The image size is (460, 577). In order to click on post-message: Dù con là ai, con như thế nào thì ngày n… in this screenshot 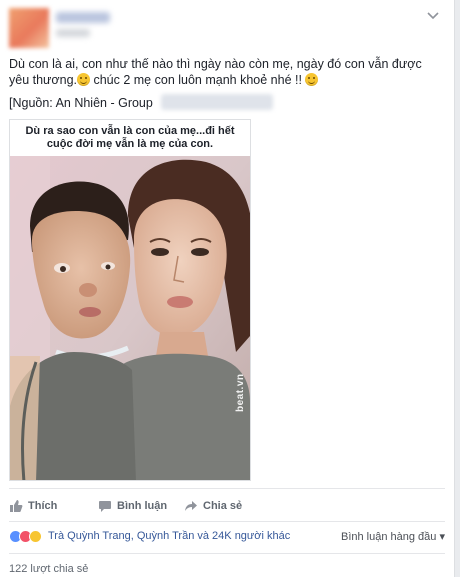, I will do `click(227, 72)`.